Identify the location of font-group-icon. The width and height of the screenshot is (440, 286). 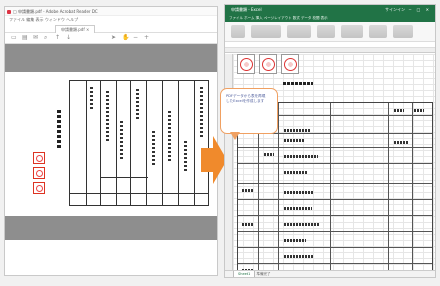
(266, 31).